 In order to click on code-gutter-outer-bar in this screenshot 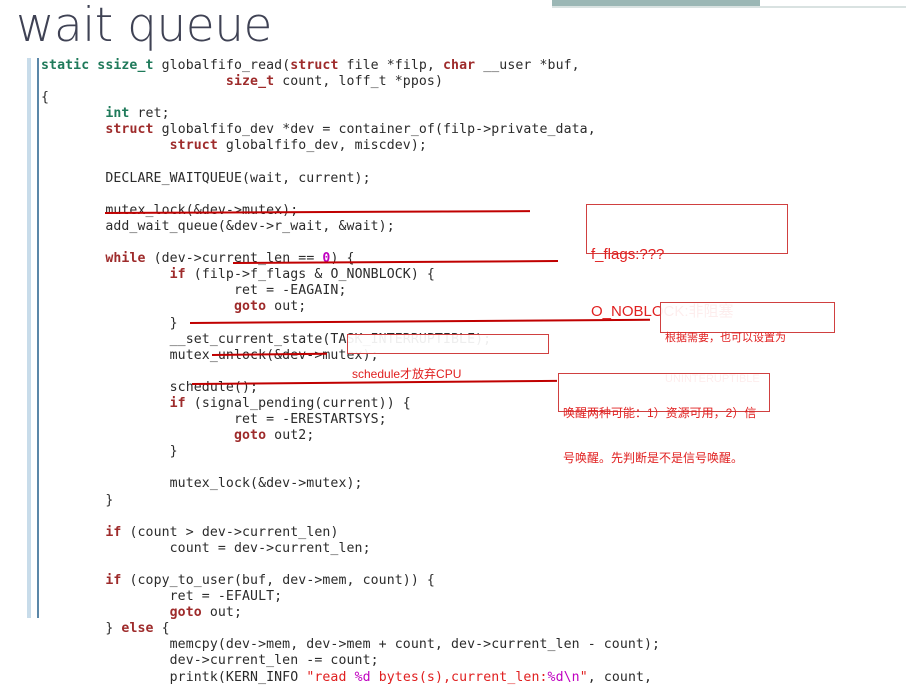, I will do `click(29, 338)`.